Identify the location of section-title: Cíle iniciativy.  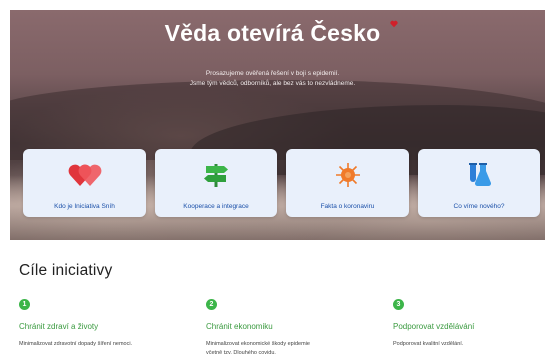
(66, 270).